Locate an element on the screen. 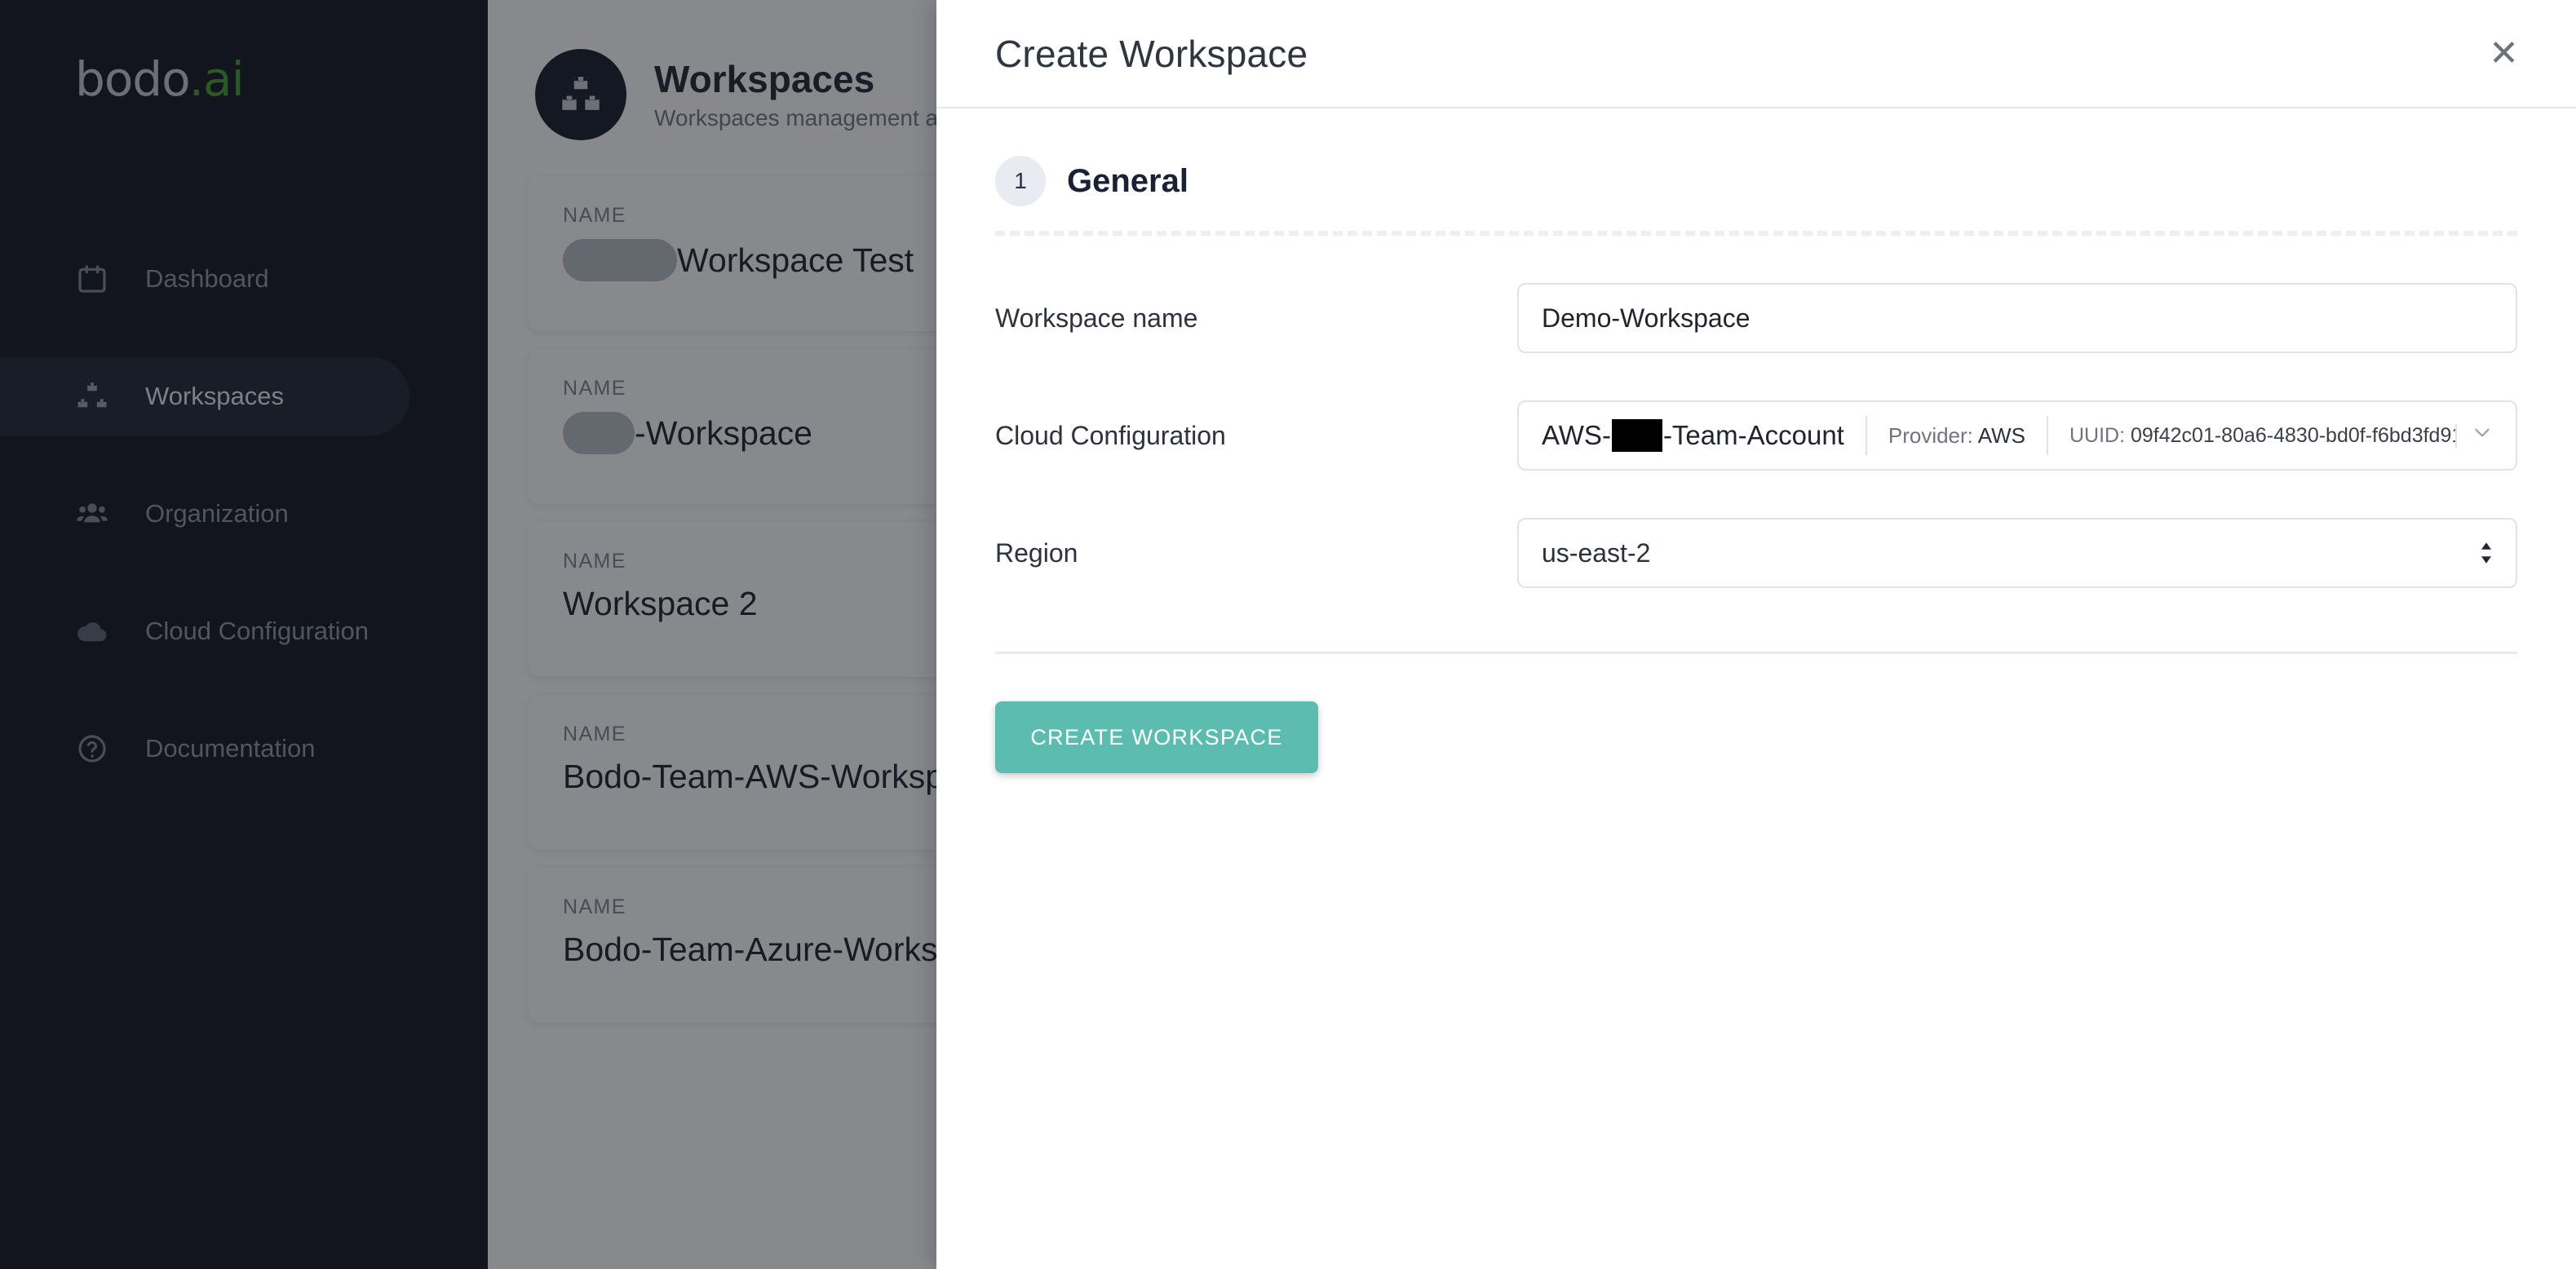  account-prefix: AWS- is located at coordinates (1576, 435).